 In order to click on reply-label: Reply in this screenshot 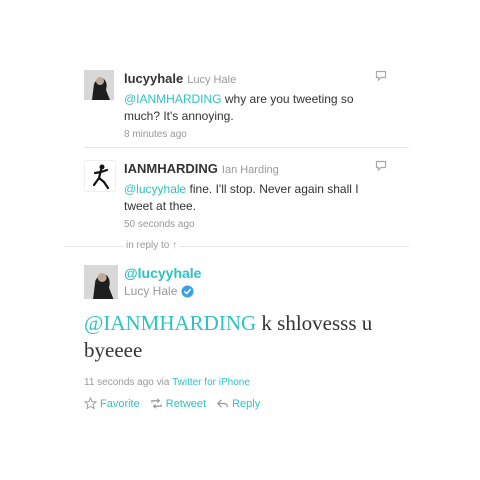, I will do `click(246, 403)`.